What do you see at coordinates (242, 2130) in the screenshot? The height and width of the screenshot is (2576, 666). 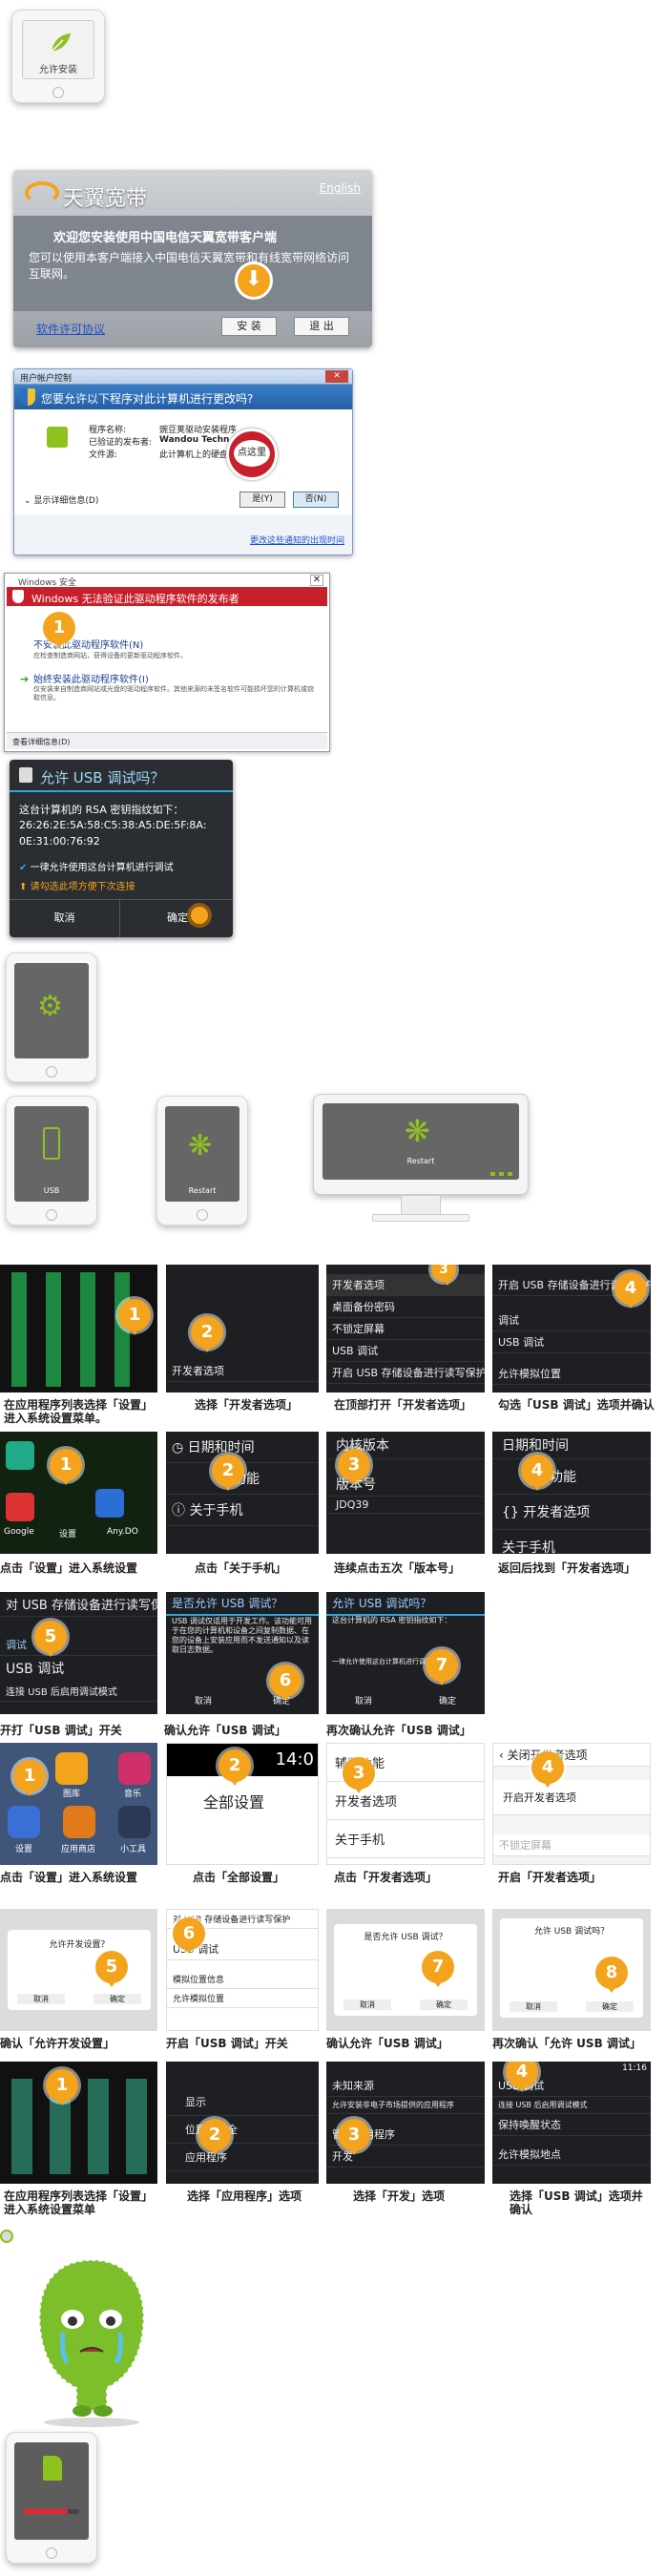 I see `row6-s2-item: 位置和安全` at bounding box center [242, 2130].